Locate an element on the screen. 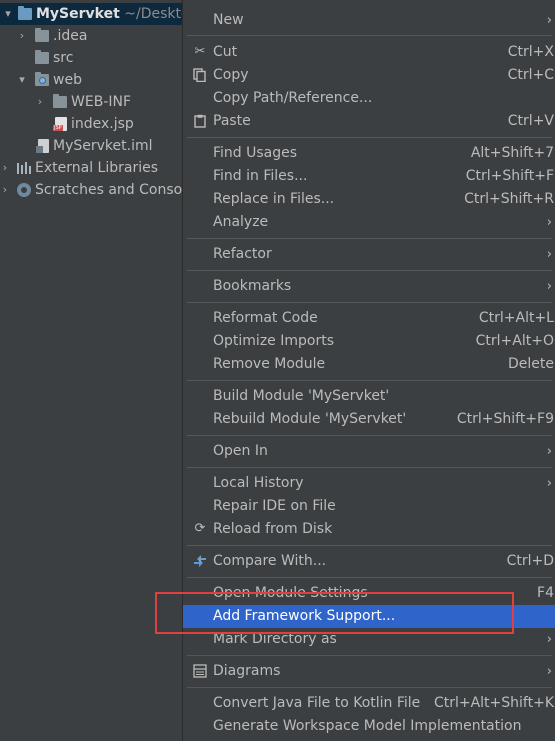  menu-item-remove-module: Remove Module Delete is located at coordinates (369, 364).